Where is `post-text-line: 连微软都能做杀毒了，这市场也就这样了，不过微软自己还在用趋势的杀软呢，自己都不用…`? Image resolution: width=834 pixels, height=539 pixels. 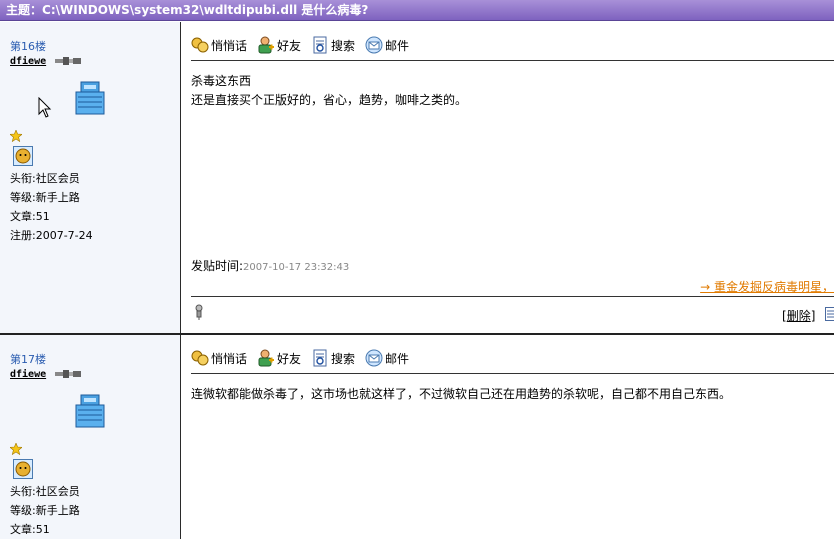 post-text-line: 连微软都能做杀毒了，这市场也就这样了，不过微软自己还在用趋势的杀软呢，自己都不用… is located at coordinates (461, 394).